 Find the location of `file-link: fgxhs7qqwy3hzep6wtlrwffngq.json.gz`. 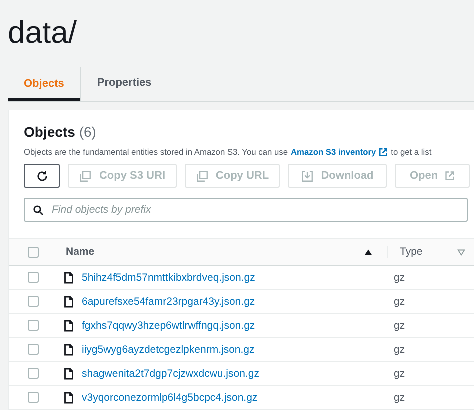

file-link: fgxhs7qqwy3hzep6wtlrwffngq.json.gz is located at coordinates (169, 326).